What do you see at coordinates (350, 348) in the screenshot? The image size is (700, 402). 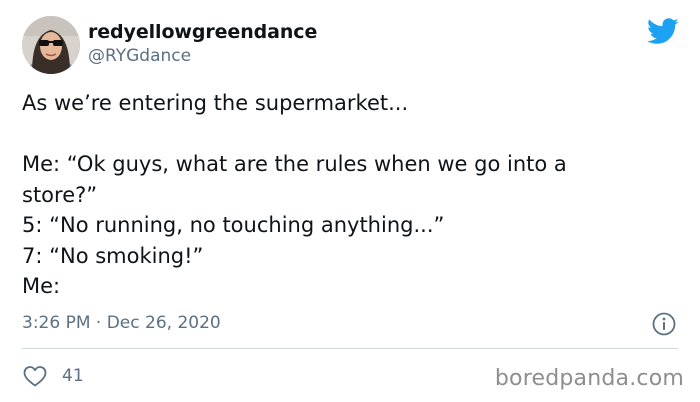 I see `divider` at bounding box center [350, 348].